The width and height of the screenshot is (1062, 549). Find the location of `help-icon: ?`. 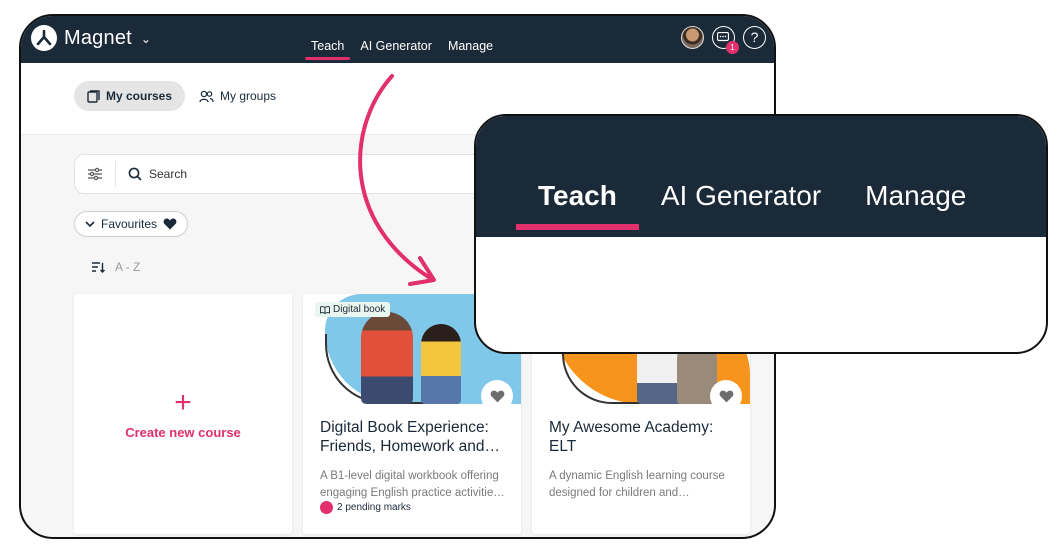

help-icon: ? is located at coordinates (754, 37).